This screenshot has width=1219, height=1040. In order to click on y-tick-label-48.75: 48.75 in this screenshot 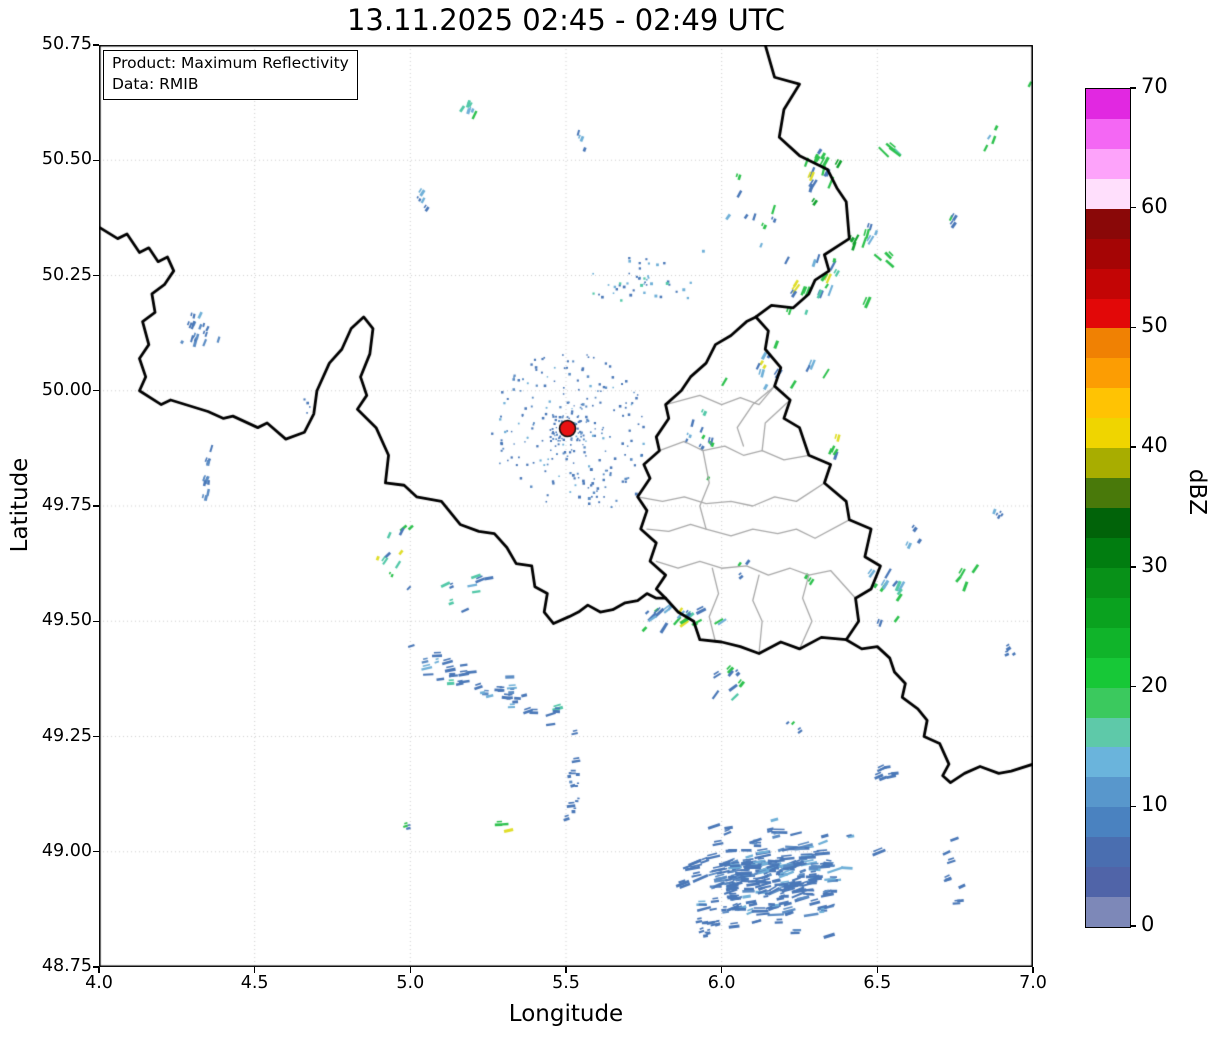, I will do `click(66, 966)`.